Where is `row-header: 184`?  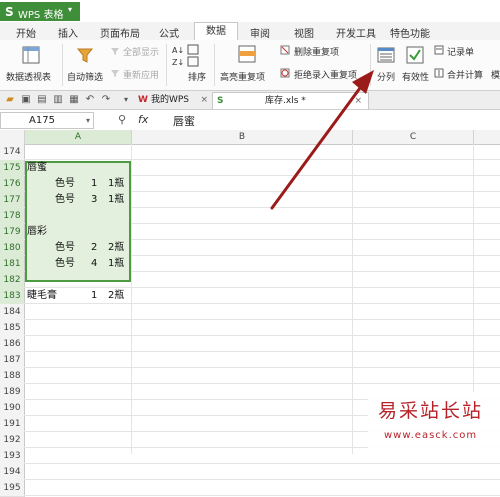 row-header: 184 is located at coordinates (12, 312).